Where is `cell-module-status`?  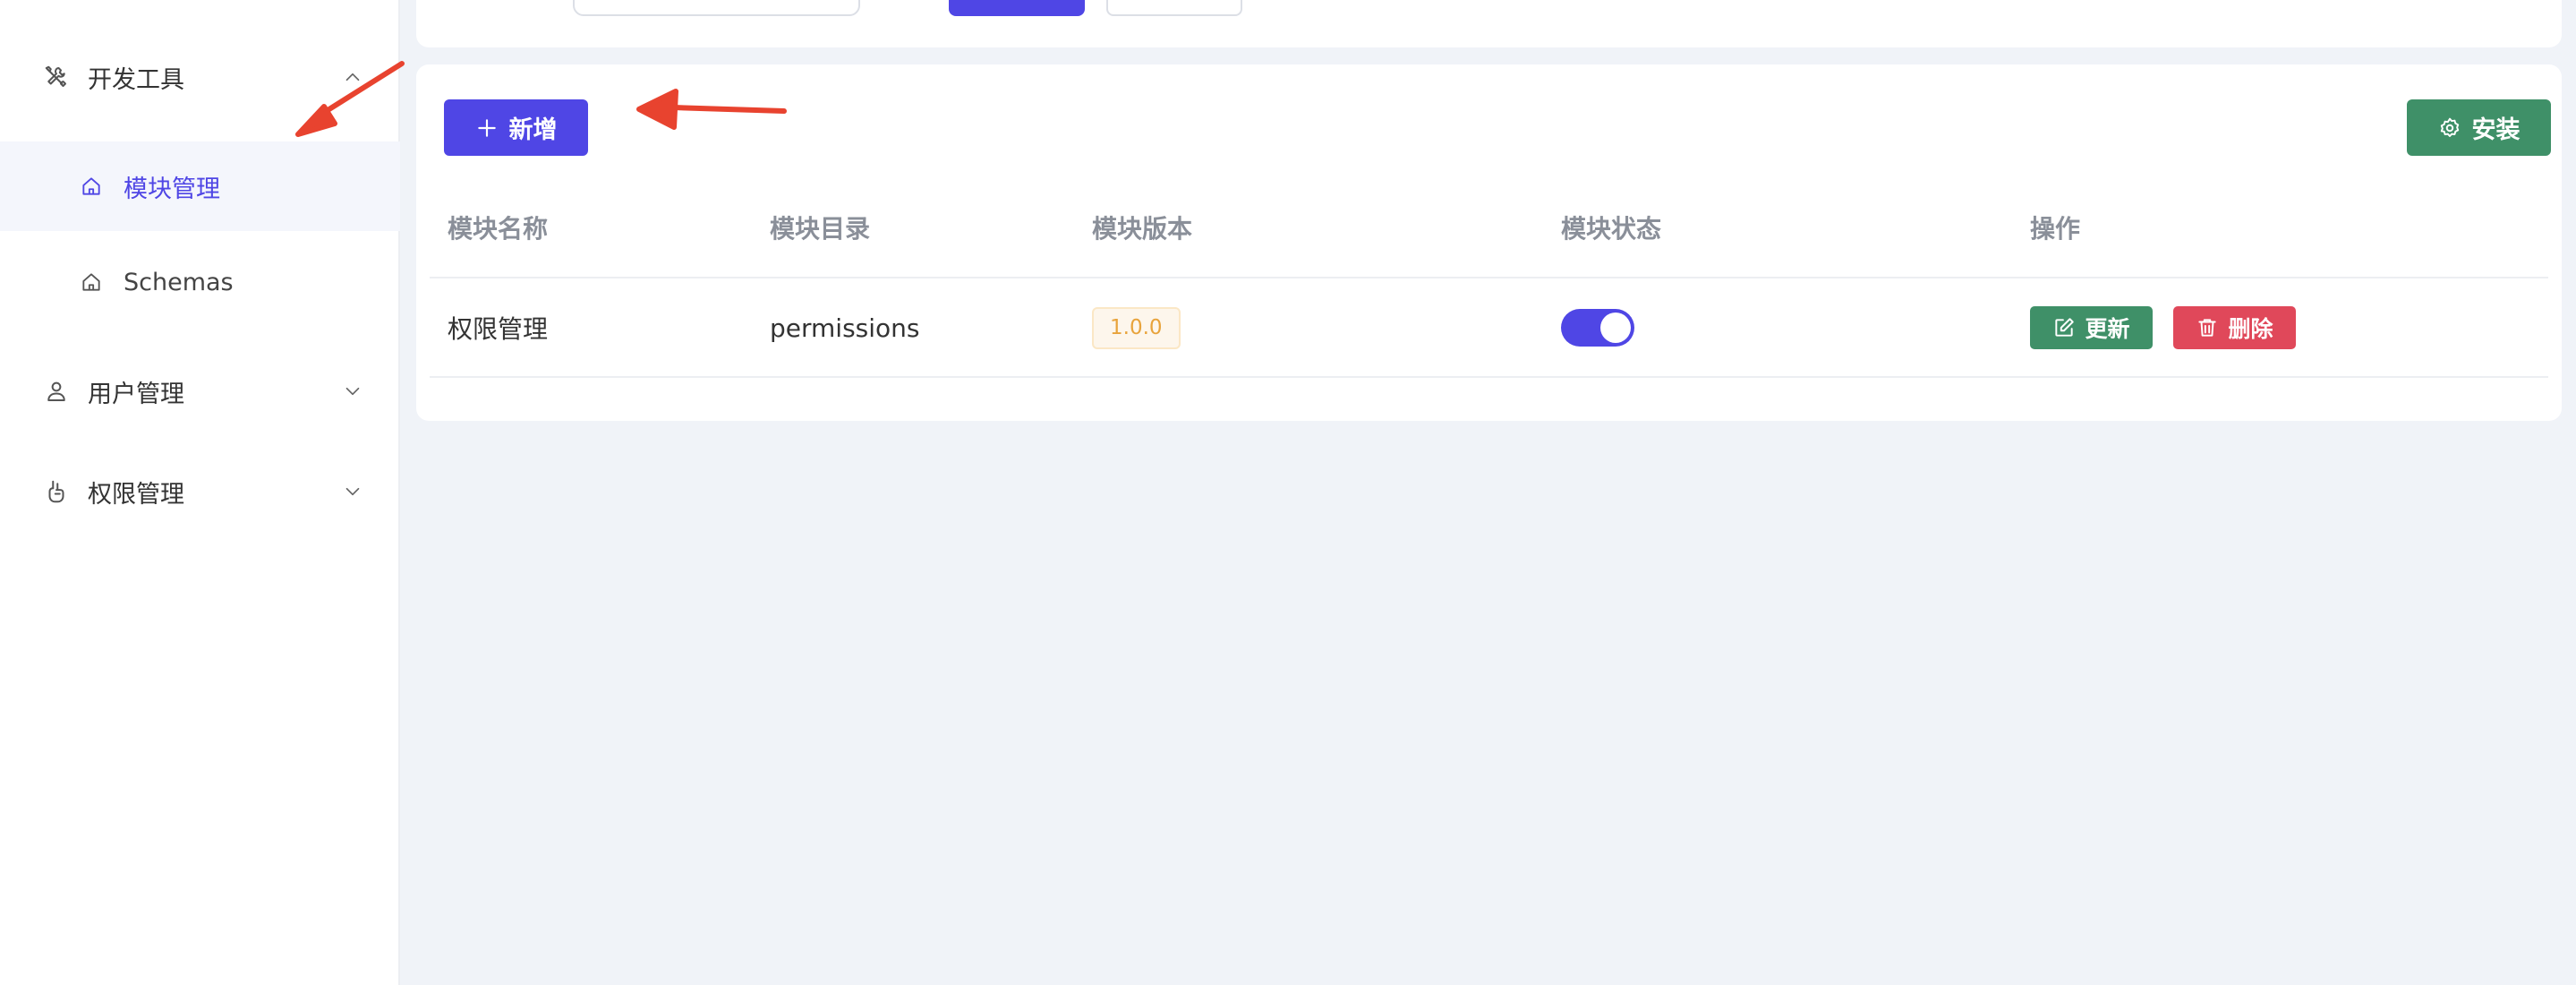 cell-module-status is located at coordinates (1597, 327).